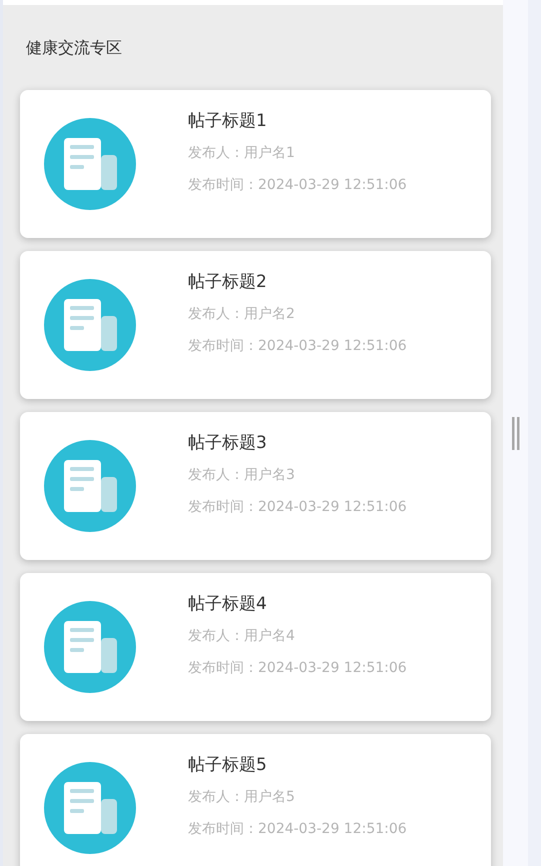 This screenshot has height=866, width=541. What do you see at coordinates (516, 433) in the screenshot?
I see `resize-handle-icon` at bounding box center [516, 433].